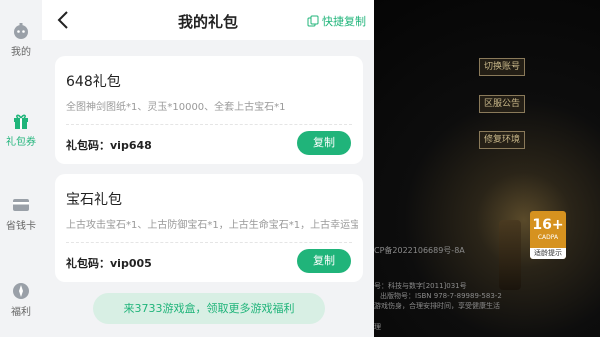 The image size is (600, 337). Describe the element at coordinates (176, 107) in the screenshot. I see `gift-description: 全图神剑图纸*1、灵玉*10000、全套上古宝石*1` at that location.